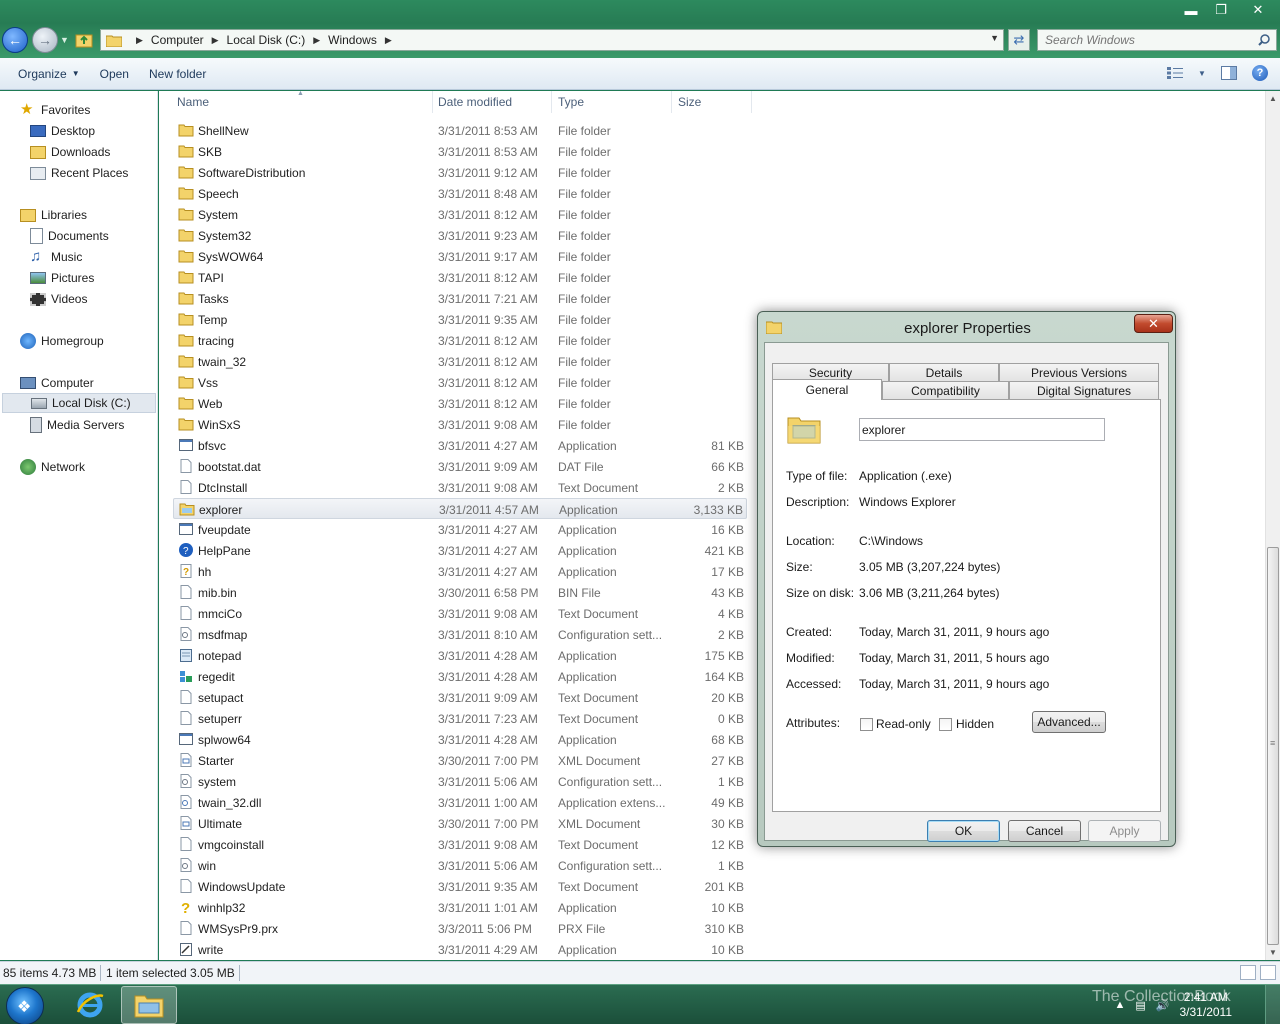  Describe the element at coordinates (460, 214) in the screenshot. I see `file-row: System 3/31/2011 8:12 AM File folder` at that location.